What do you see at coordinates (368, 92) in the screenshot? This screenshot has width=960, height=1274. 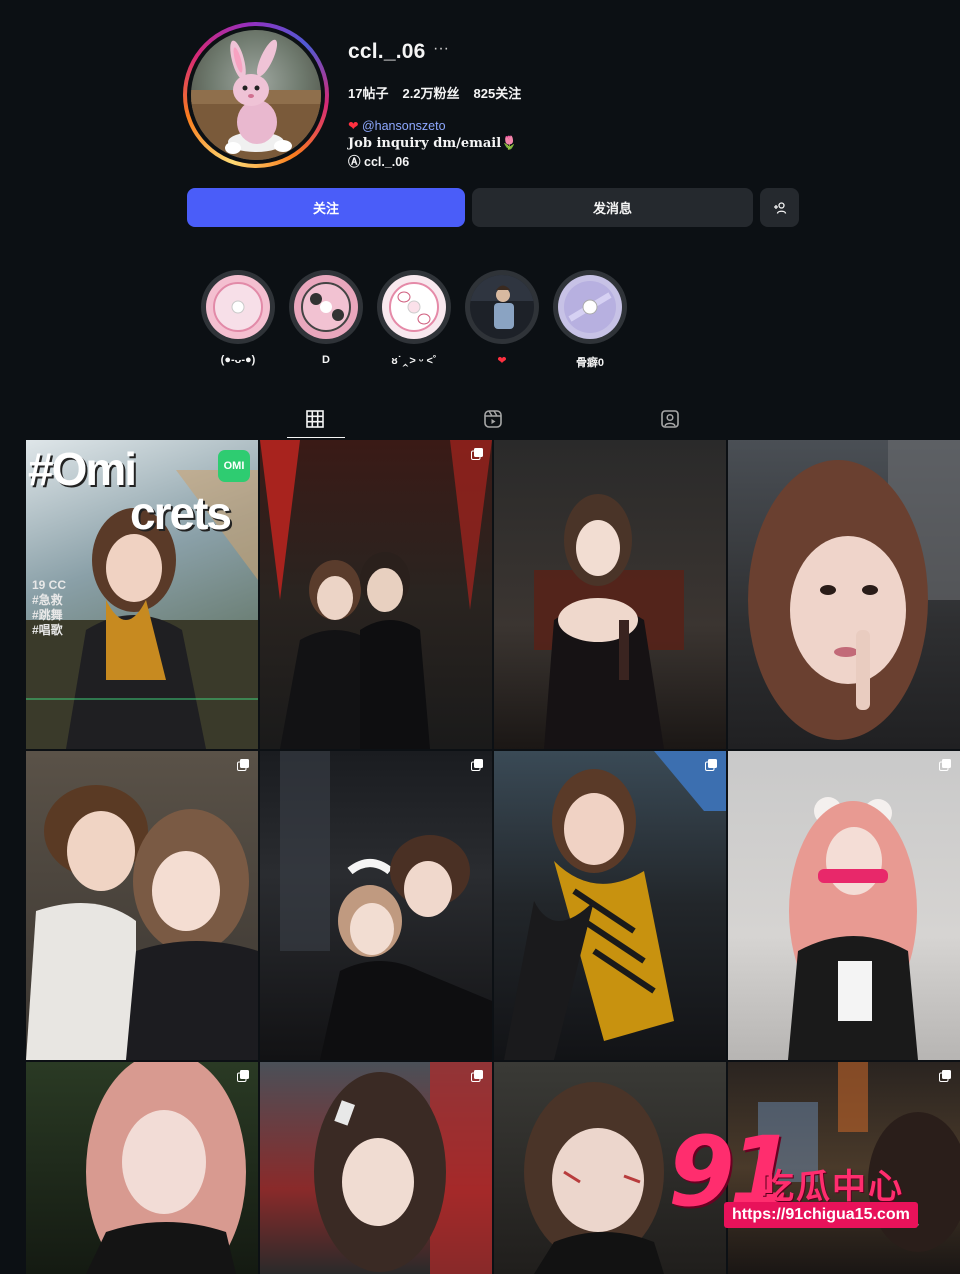 I see `posts-count: 17帖子` at bounding box center [368, 92].